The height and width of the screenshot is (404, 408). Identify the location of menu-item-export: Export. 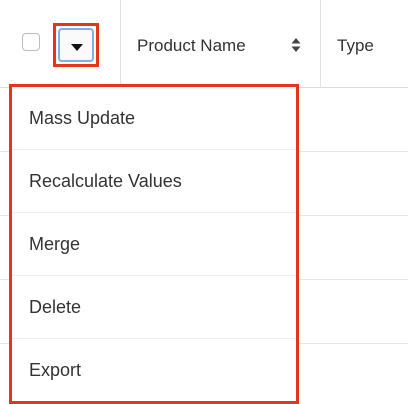
(154, 370).